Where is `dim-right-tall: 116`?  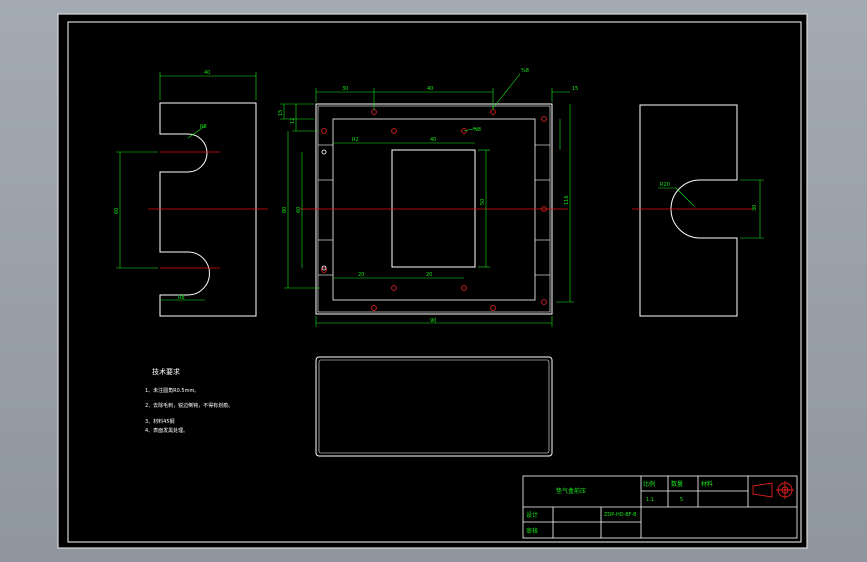
dim-right-tall: 116 is located at coordinates (567, 200).